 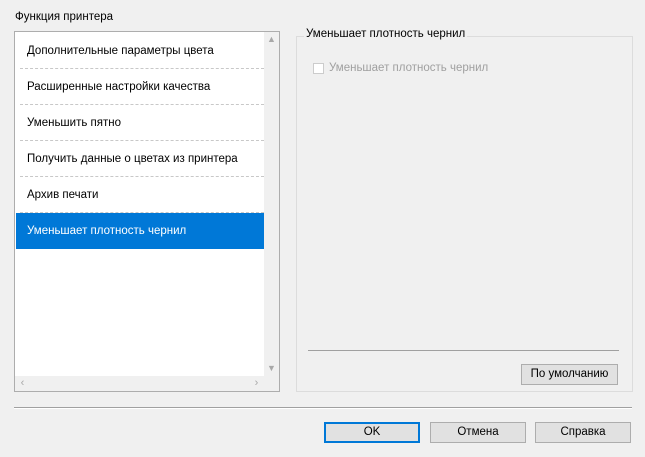 I want to click on vertical-scrollbar: ▲ ▼, so click(x=271, y=204).